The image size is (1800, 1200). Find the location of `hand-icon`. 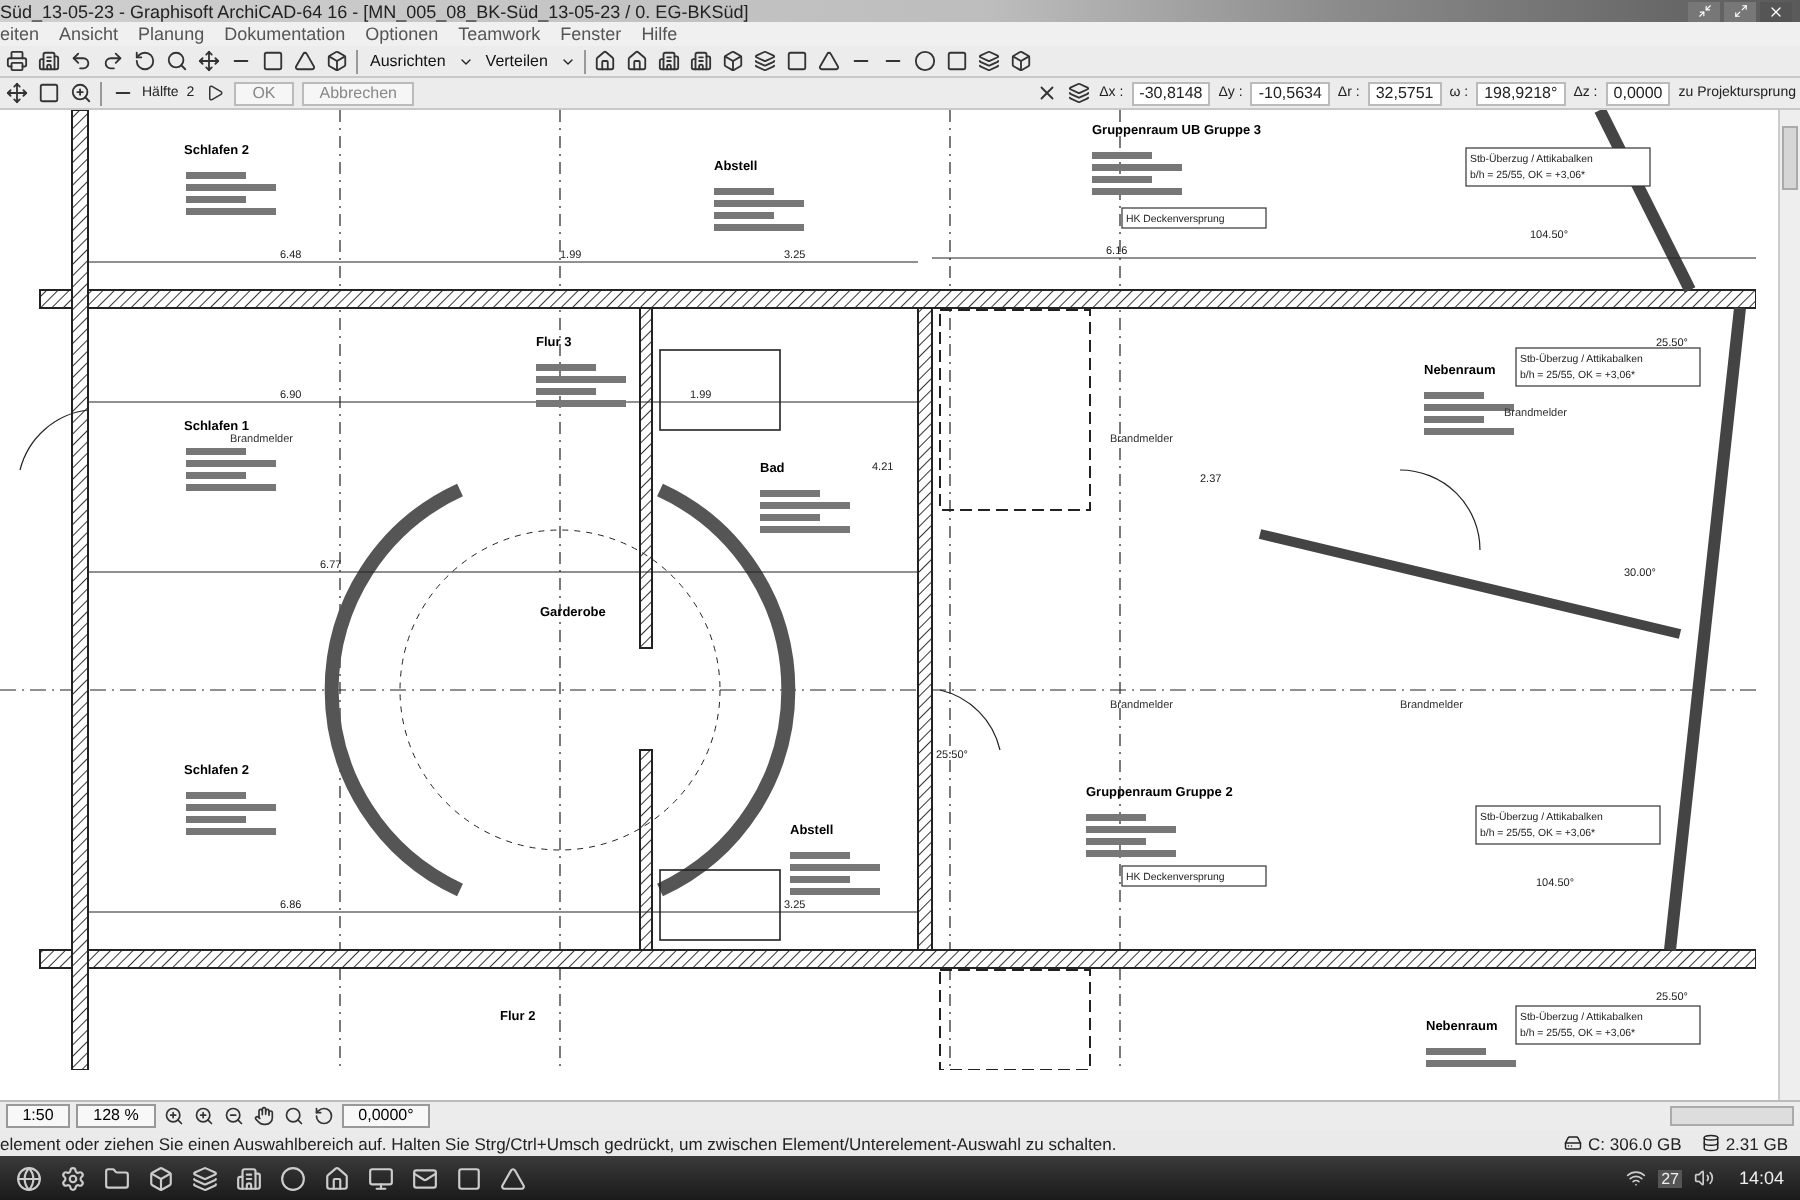

hand-icon is located at coordinates (264, 1116).